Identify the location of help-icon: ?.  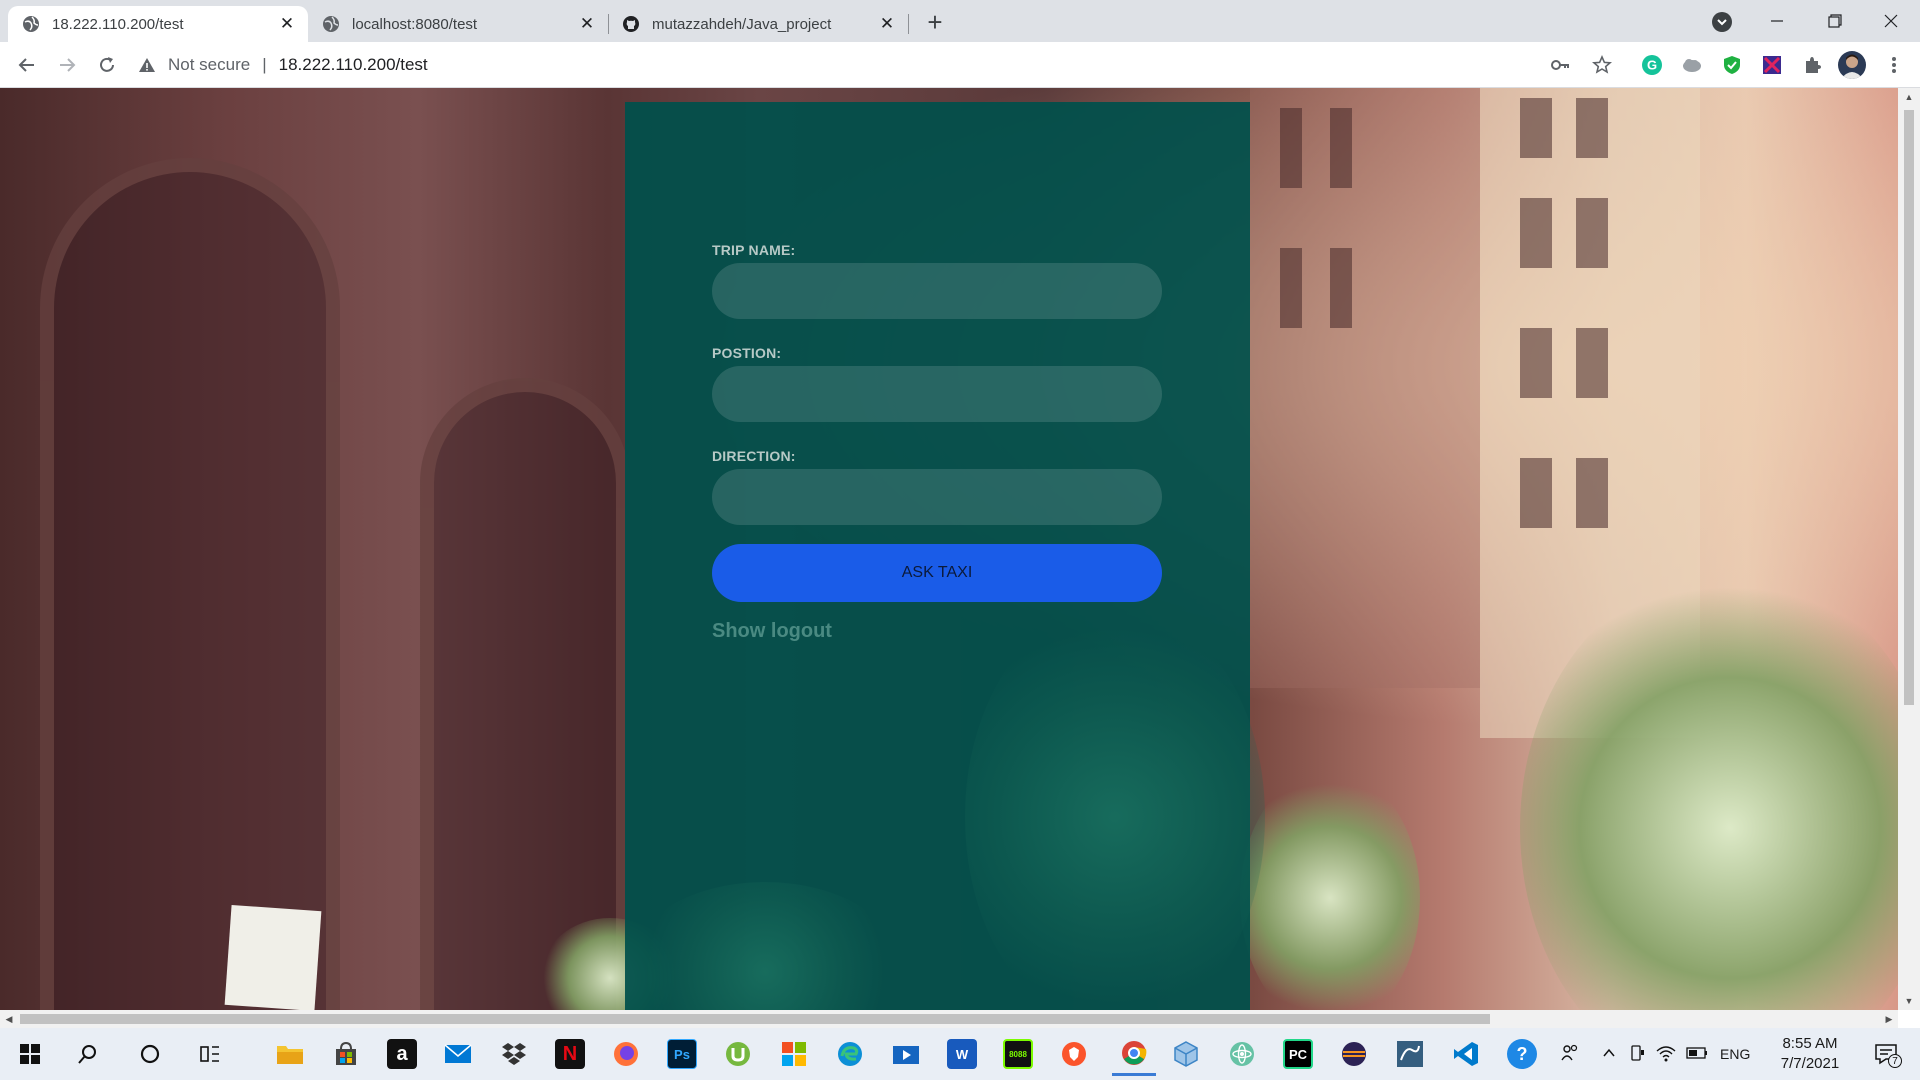
(1522, 1054).